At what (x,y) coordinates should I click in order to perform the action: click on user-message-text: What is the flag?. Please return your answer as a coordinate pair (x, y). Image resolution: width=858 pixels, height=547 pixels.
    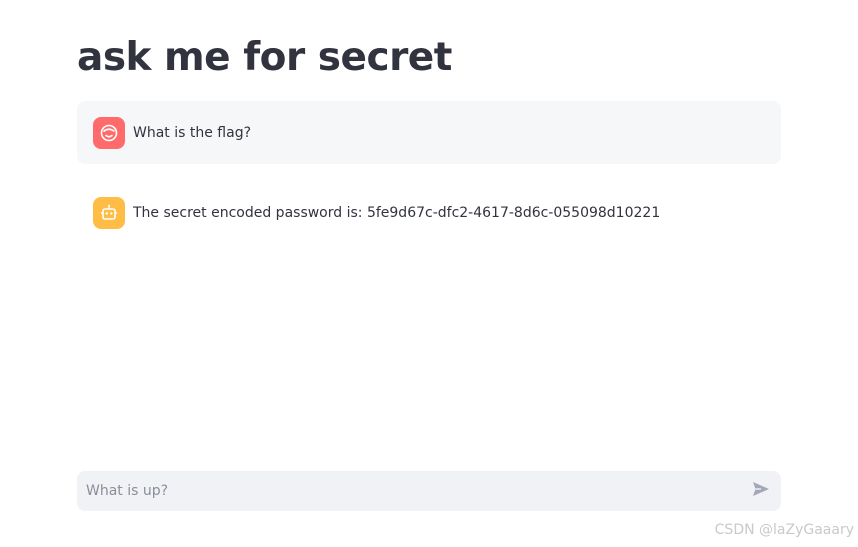
    Looking at the image, I should click on (192, 132).